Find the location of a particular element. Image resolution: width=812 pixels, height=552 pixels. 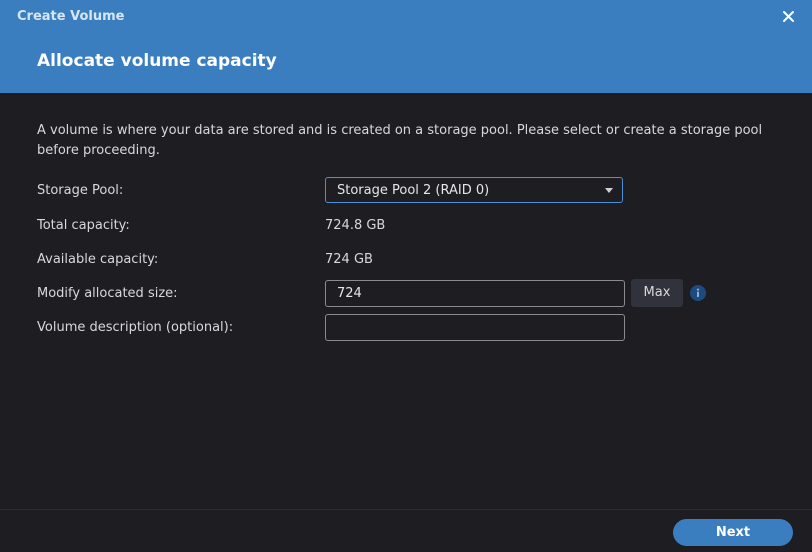

storage-pool-value: Storage Pool 2 (RAID 0) is located at coordinates (413, 190).